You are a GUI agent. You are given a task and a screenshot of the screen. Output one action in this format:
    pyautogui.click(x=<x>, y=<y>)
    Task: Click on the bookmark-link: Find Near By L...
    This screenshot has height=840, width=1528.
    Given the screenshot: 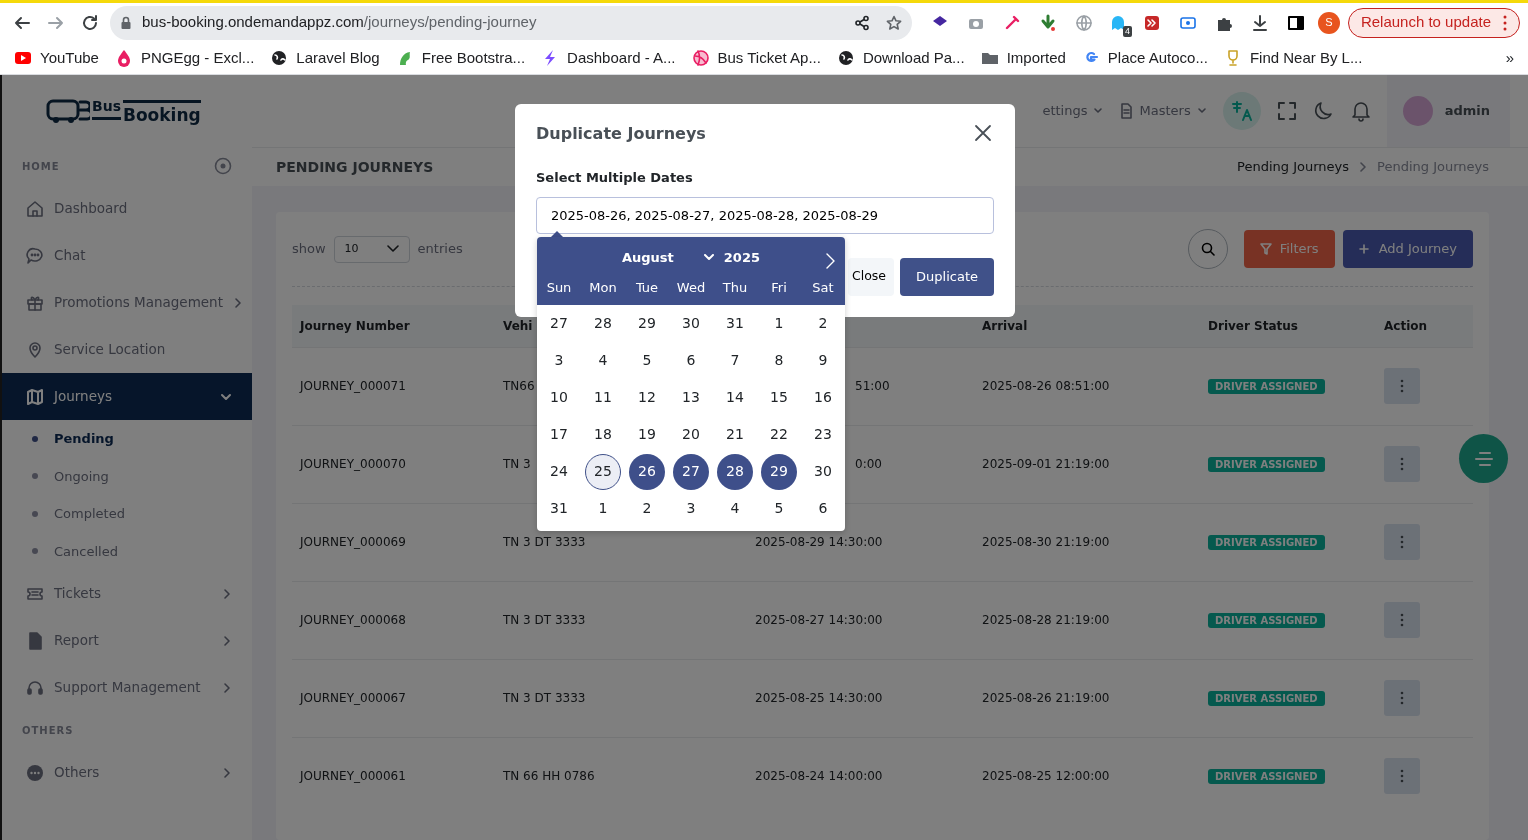 What is the action you would take?
    pyautogui.click(x=1293, y=58)
    